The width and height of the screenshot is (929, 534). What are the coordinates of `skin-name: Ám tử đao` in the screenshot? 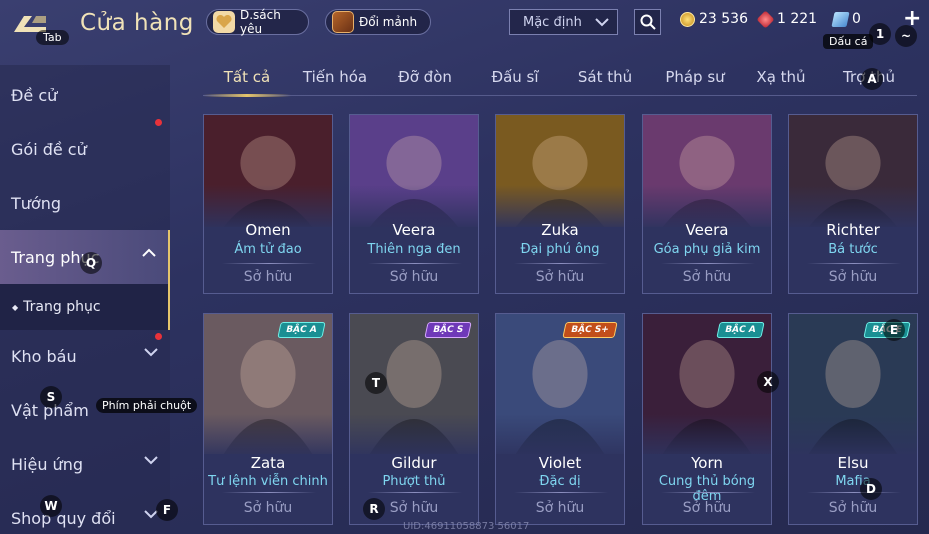 It's located at (268, 249).